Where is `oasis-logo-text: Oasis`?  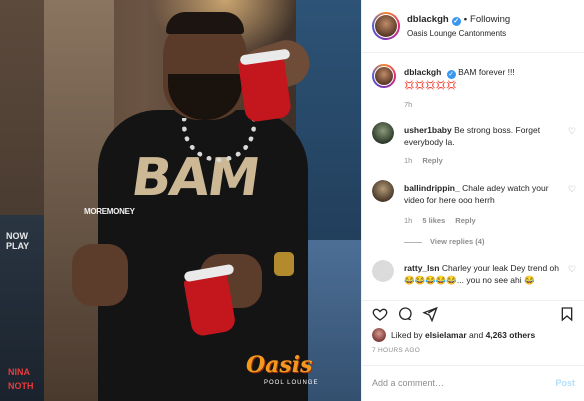
oasis-logo-text: Oasis is located at coordinates (279, 365).